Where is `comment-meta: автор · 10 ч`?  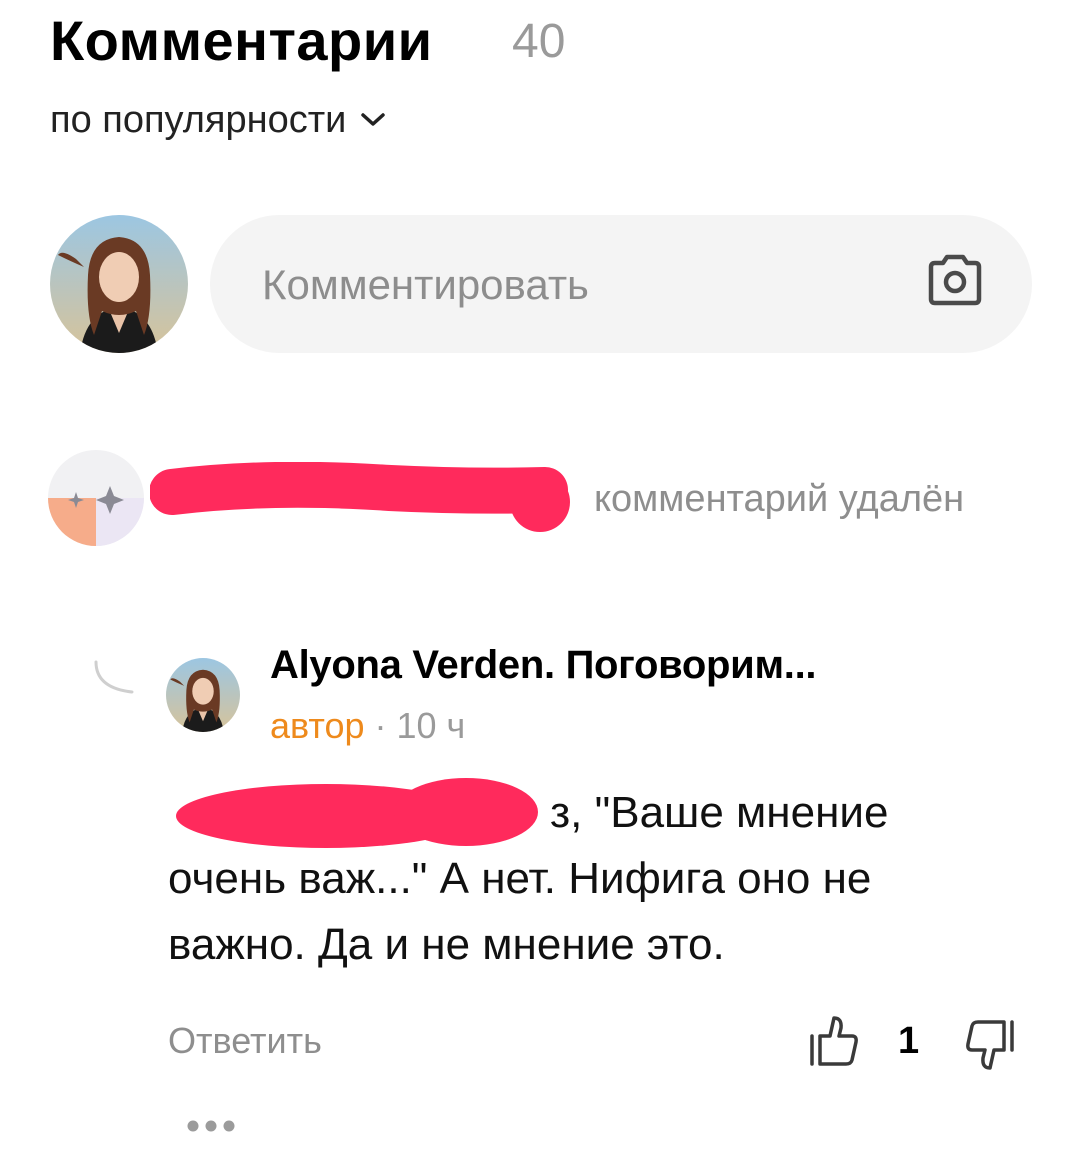
comment-meta: автор · 10 ч is located at coordinates (367, 726).